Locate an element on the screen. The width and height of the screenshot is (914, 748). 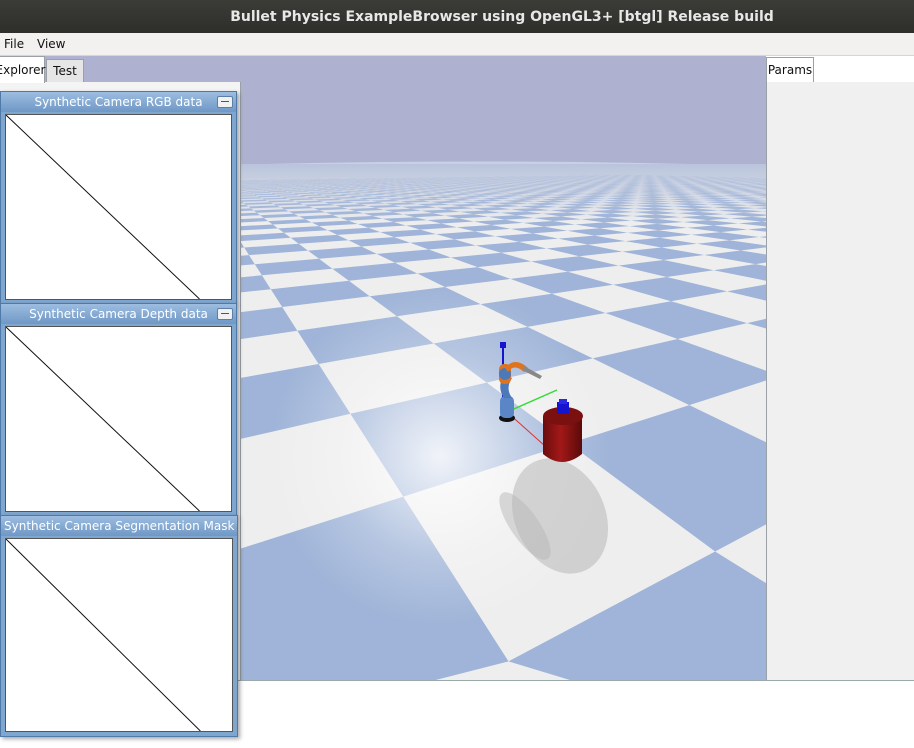
depth-camera-image is located at coordinates (118, 419).